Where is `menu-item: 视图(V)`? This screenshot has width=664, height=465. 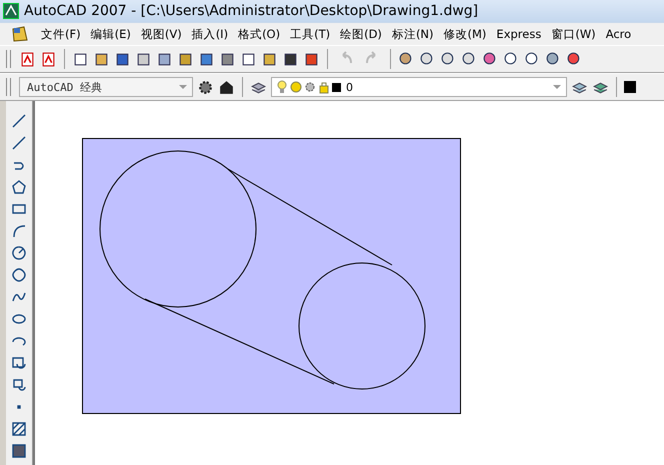 menu-item: 视图(V) is located at coordinates (161, 34).